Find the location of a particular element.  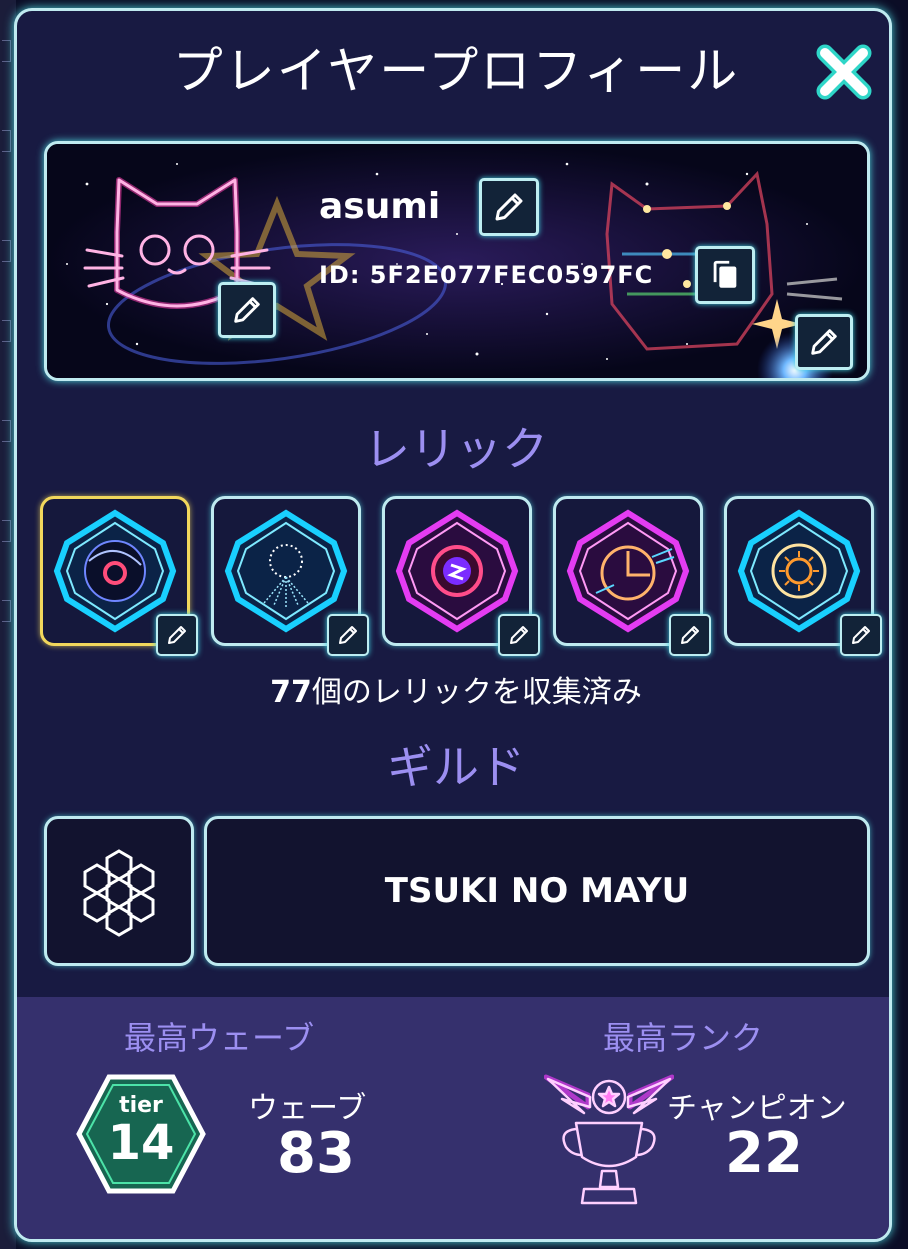

edit-banner-button is located at coordinates (824, 342).